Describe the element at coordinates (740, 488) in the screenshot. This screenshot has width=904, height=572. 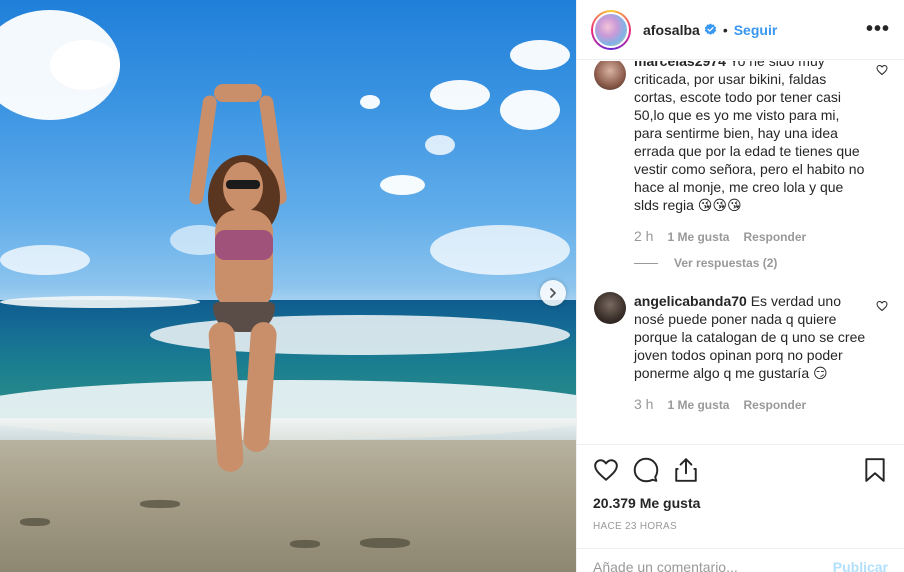
I see `post-actions: 20.379 Me gusta HACE 23 HORAS` at that location.